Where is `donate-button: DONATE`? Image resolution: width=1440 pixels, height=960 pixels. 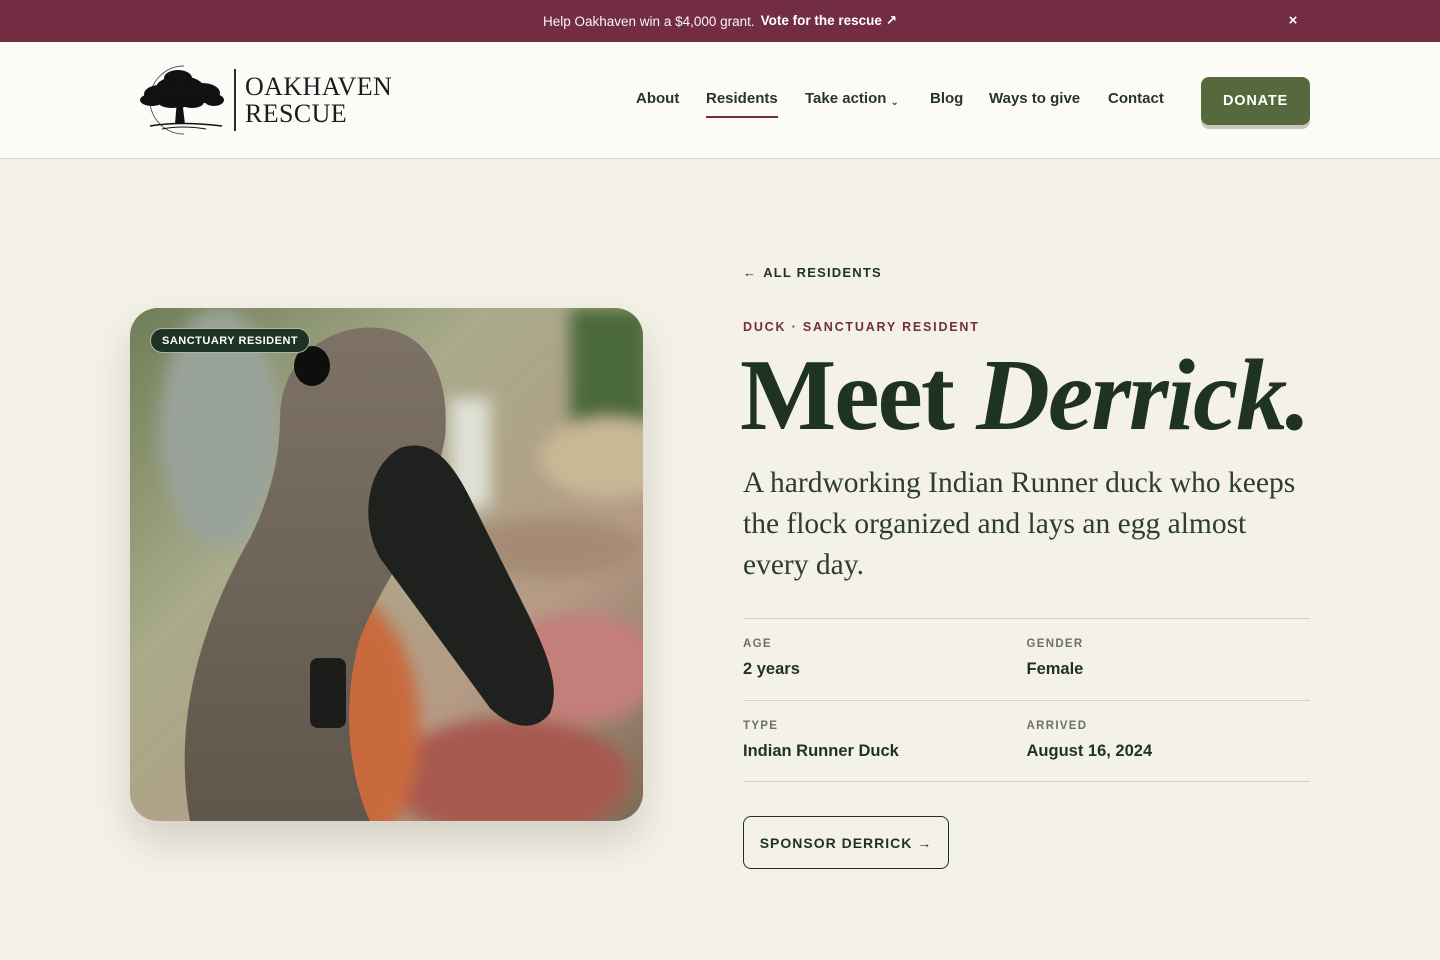
donate-button: DONATE is located at coordinates (1255, 101).